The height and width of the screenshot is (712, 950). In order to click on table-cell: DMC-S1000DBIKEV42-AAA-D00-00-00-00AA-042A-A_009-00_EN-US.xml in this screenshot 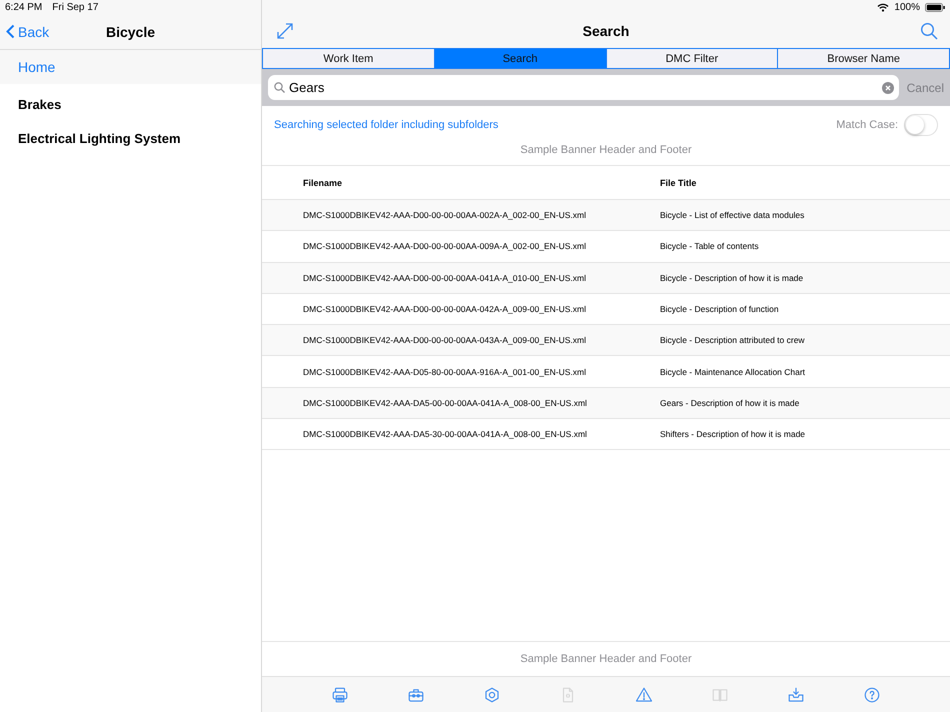, I will do `click(444, 309)`.